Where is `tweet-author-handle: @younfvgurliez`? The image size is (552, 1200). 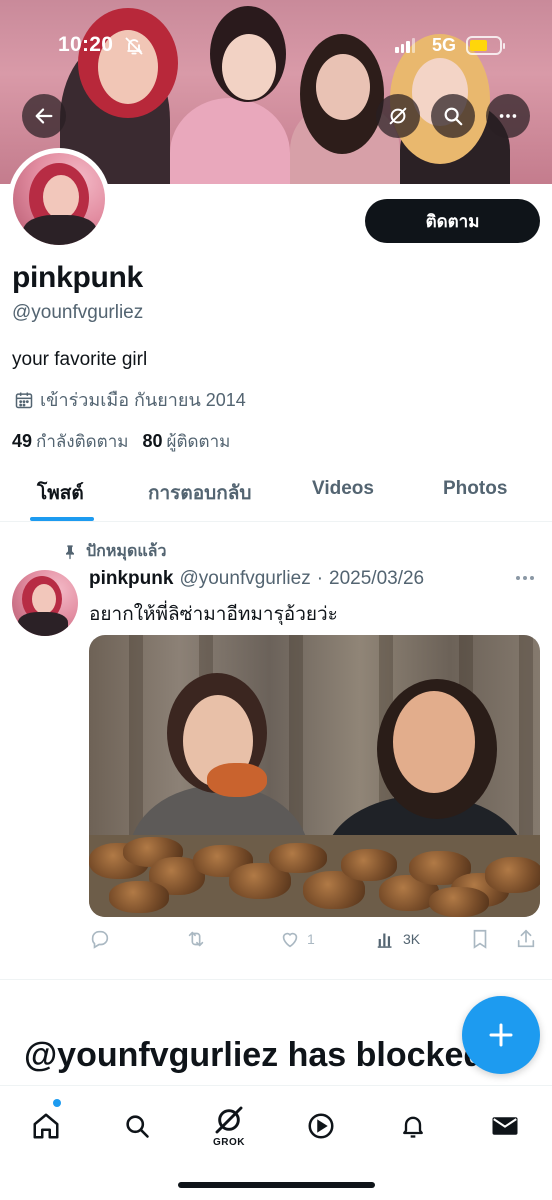 tweet-author-handle: @younfvgurliez is located at coordinates (244, 579).